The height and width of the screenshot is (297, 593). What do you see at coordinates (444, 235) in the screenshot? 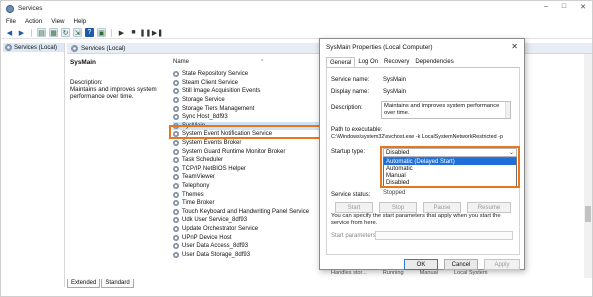
I see `start-params-input` at bounding box center [444, 235].